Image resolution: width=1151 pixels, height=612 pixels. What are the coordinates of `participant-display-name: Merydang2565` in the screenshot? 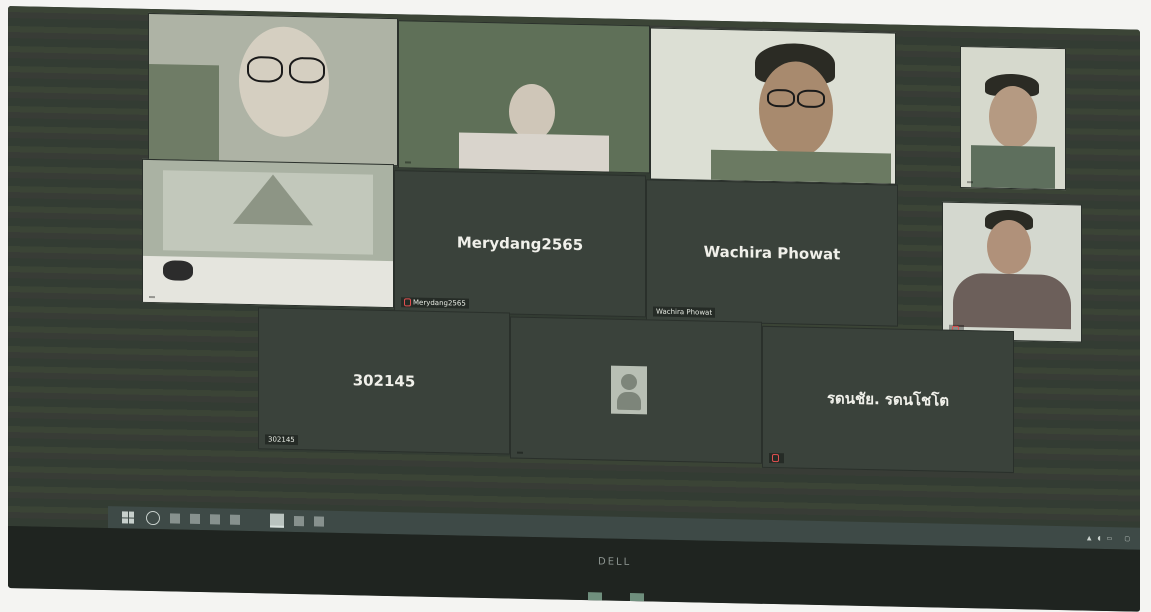 It's located at (520, 244).